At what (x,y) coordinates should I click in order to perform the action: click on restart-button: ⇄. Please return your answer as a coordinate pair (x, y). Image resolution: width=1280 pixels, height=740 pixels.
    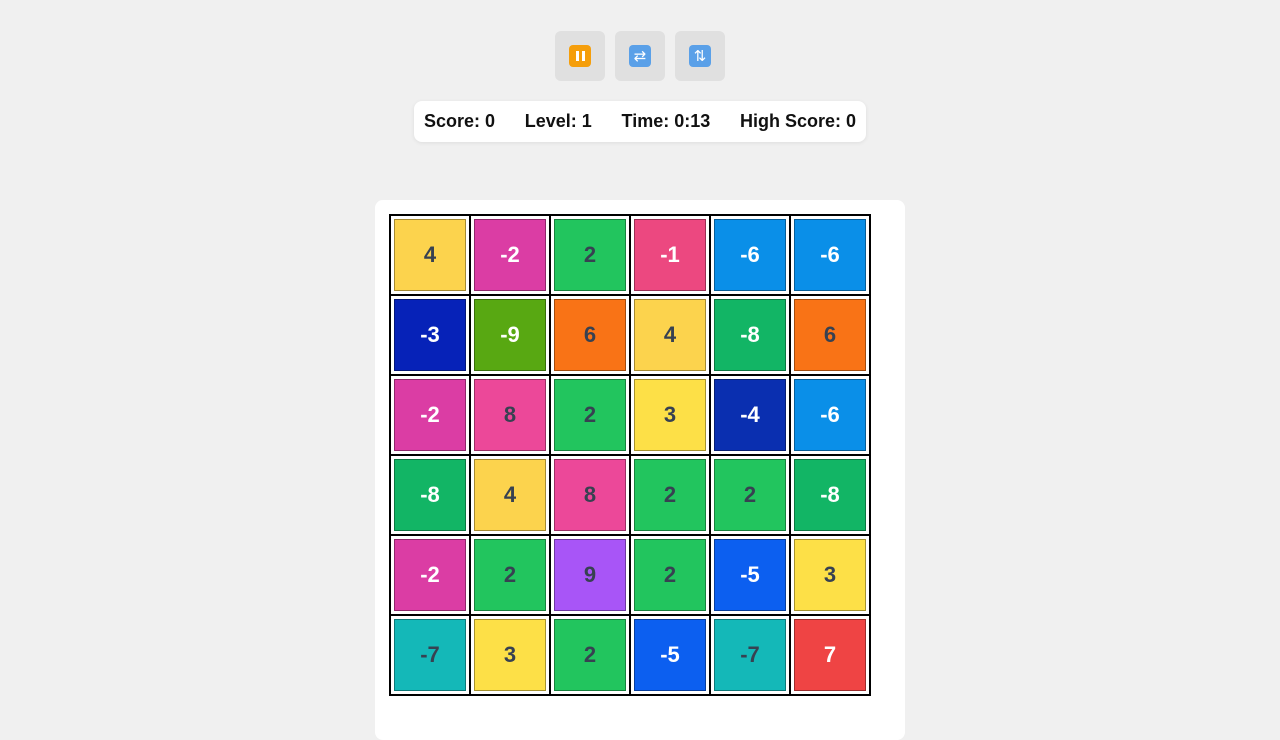
    Looking at the image, I should click on (640, 56).